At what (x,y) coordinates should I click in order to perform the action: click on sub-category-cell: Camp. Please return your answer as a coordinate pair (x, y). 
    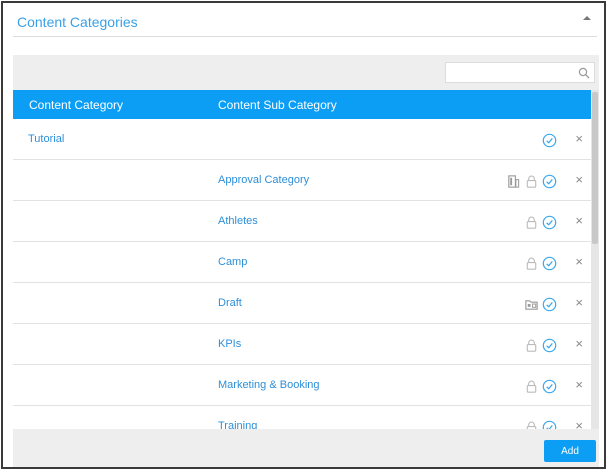
    Looking at the image, I should click on (232, 262).